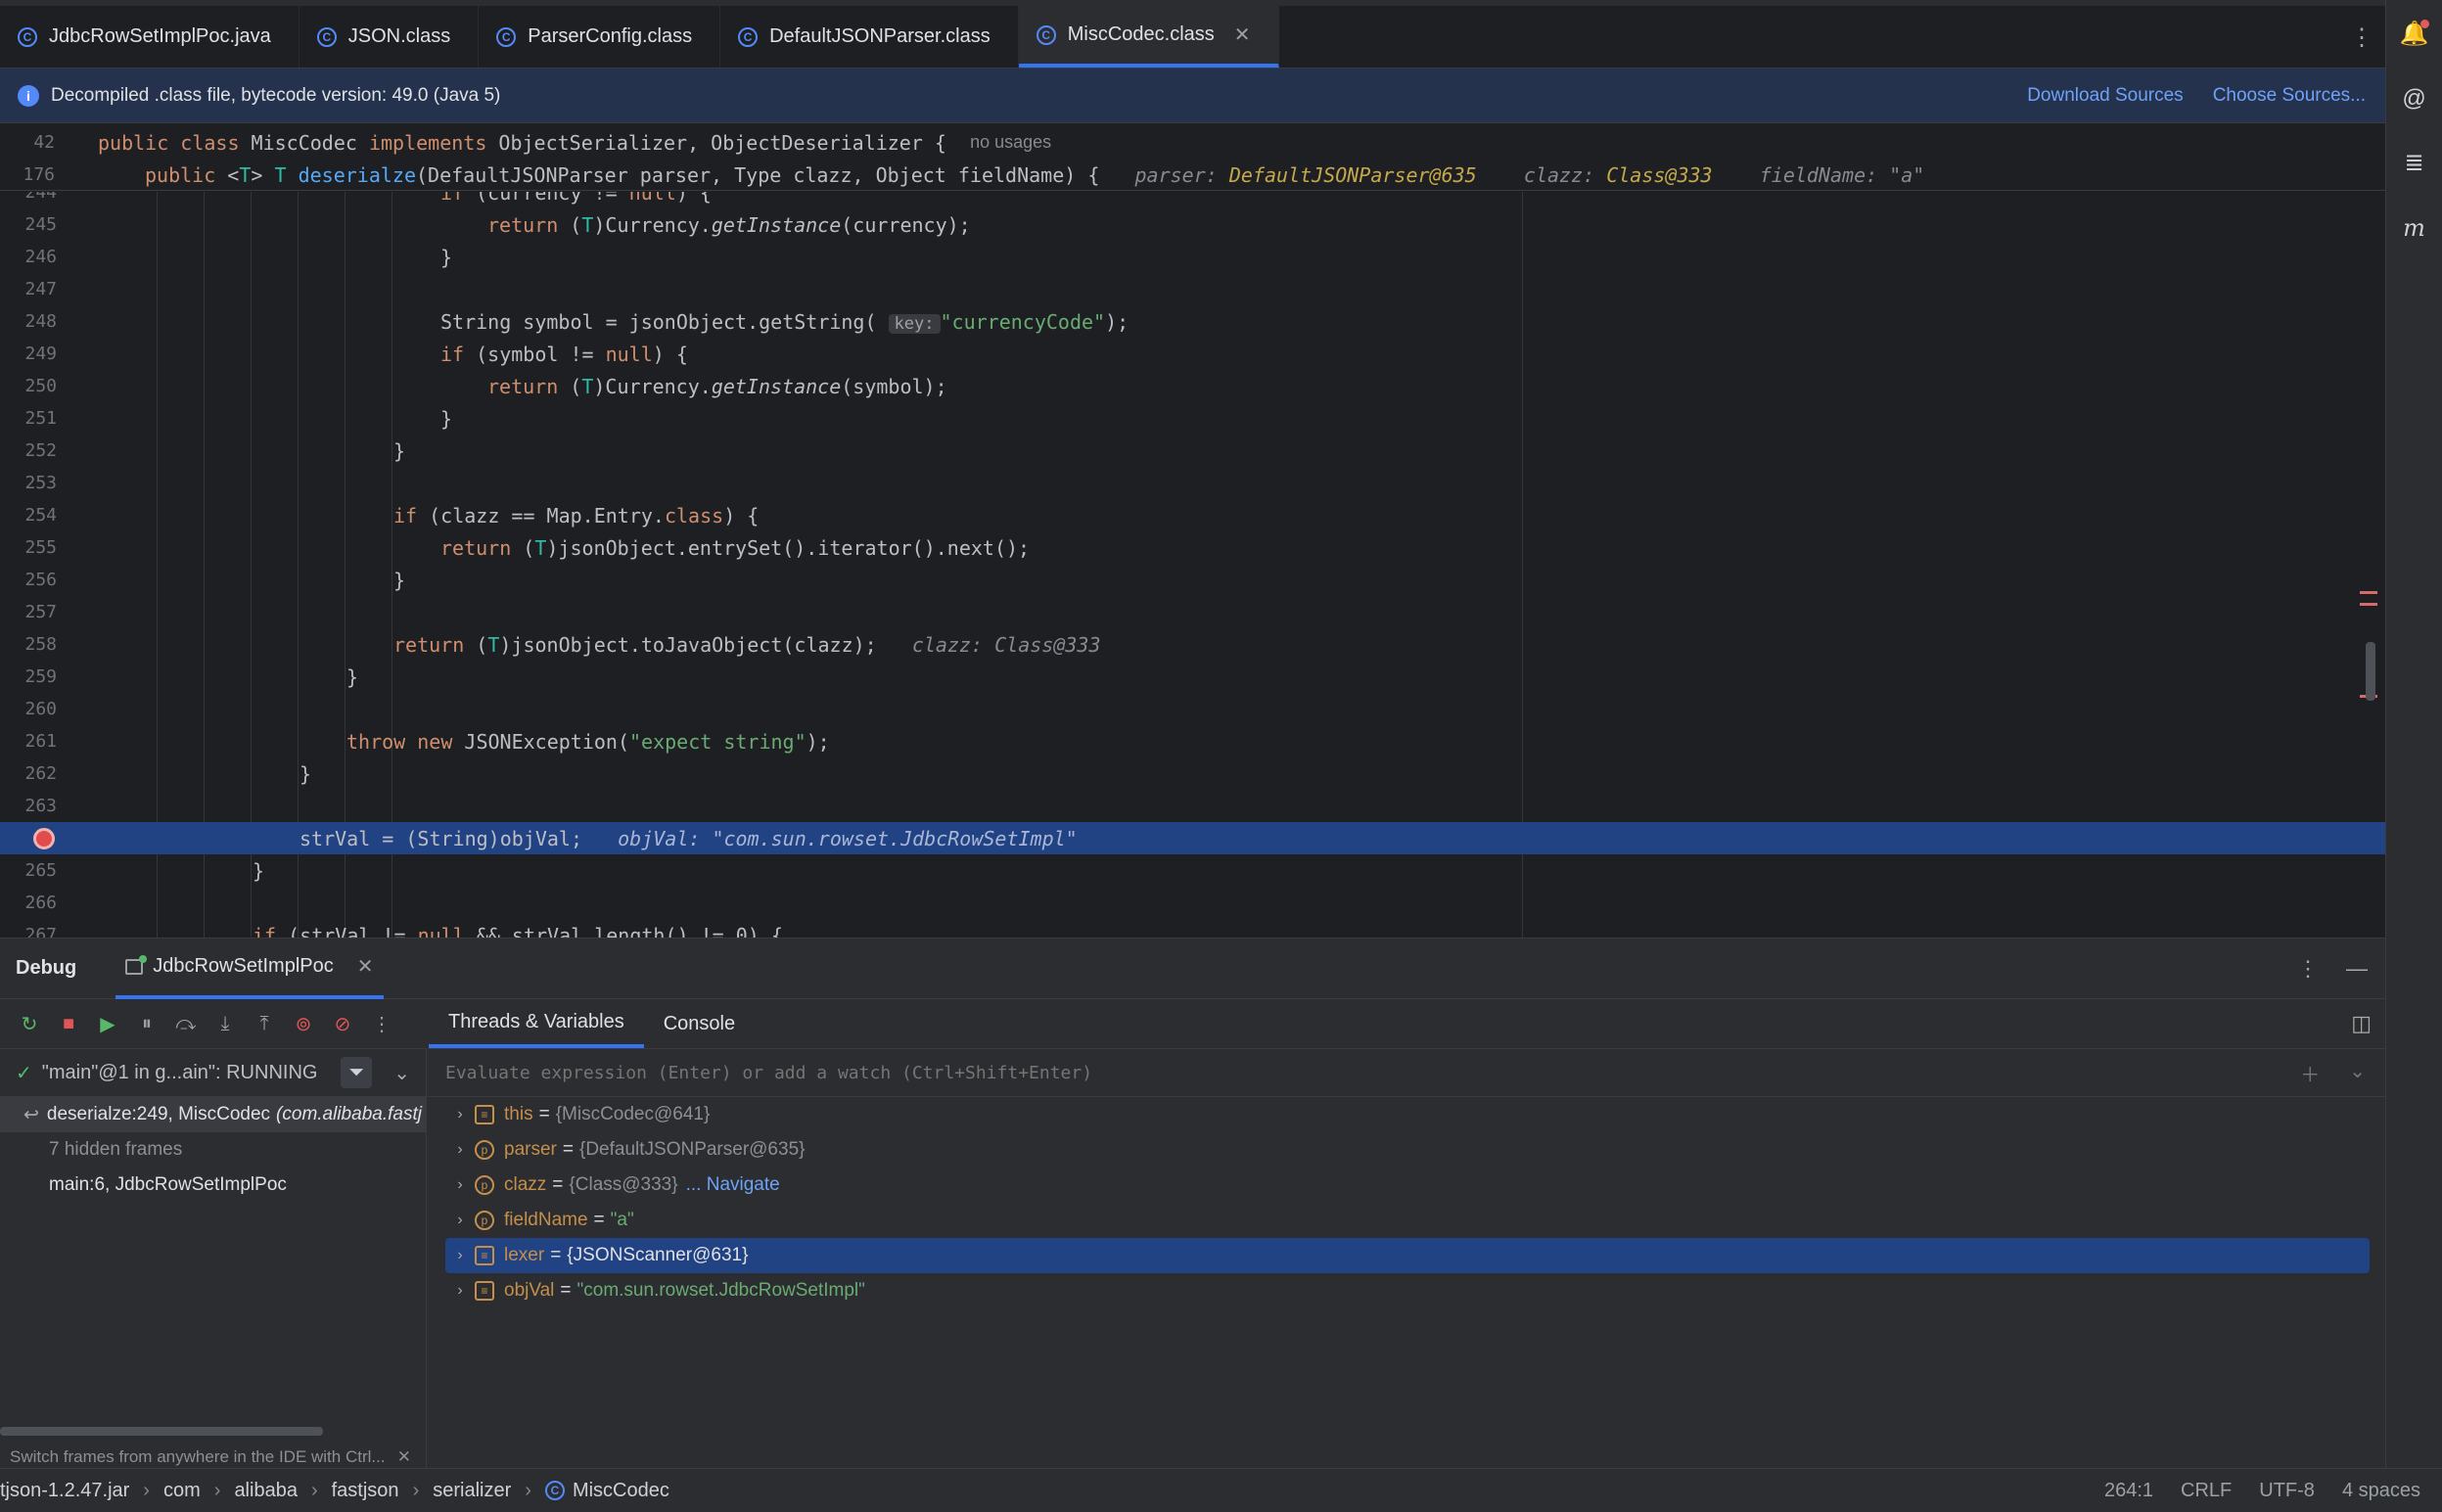  Describe the element at coordinates (265, 1023) in the screenshot. I see `step-out-icon: ⤒` at that location.